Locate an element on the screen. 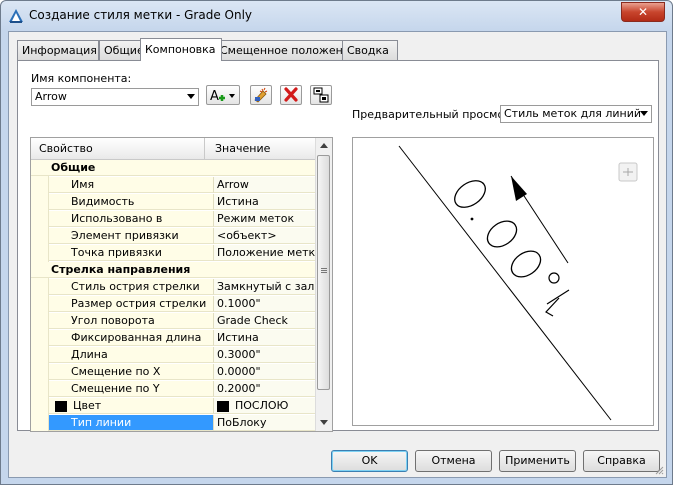 Image resolution: width=673 pixels, height=485 pixels. property-name: Точка привязки is located at coordinates (131, 253).